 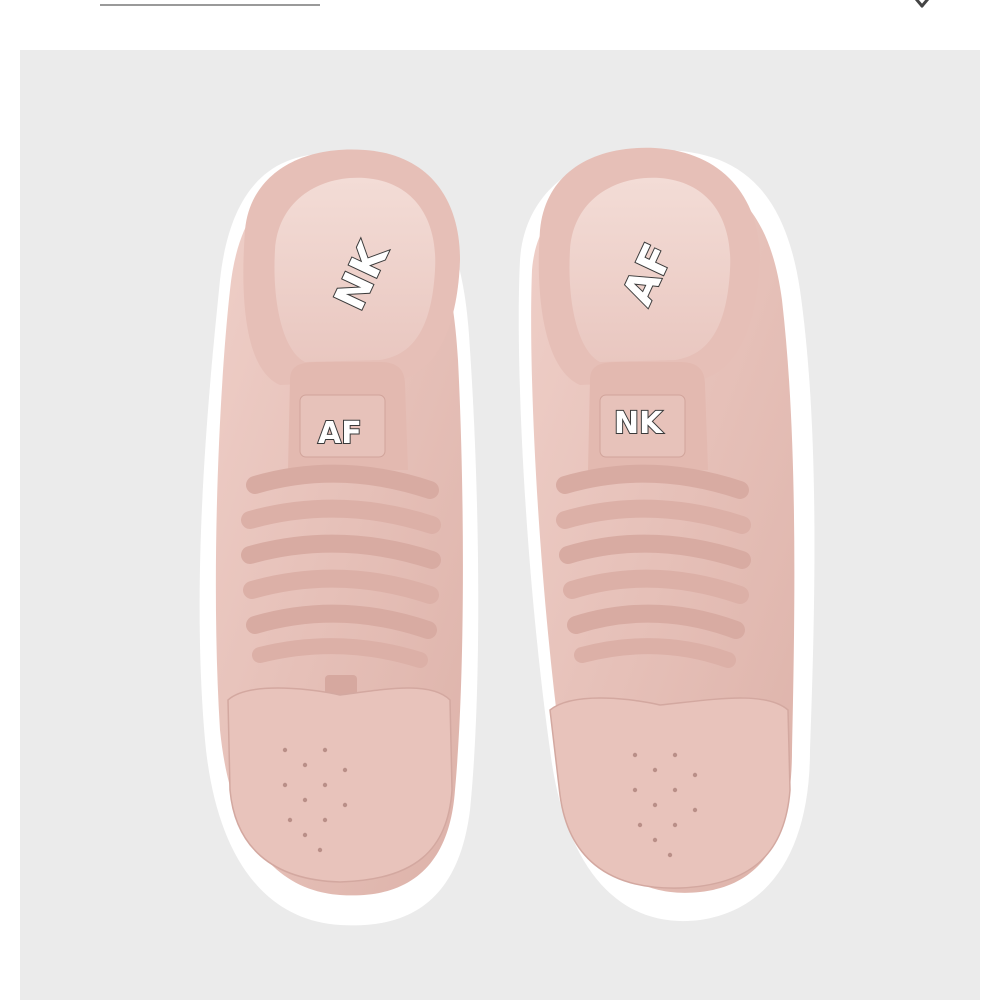 I want to click on viewer-header, so click(x=500, y=20).